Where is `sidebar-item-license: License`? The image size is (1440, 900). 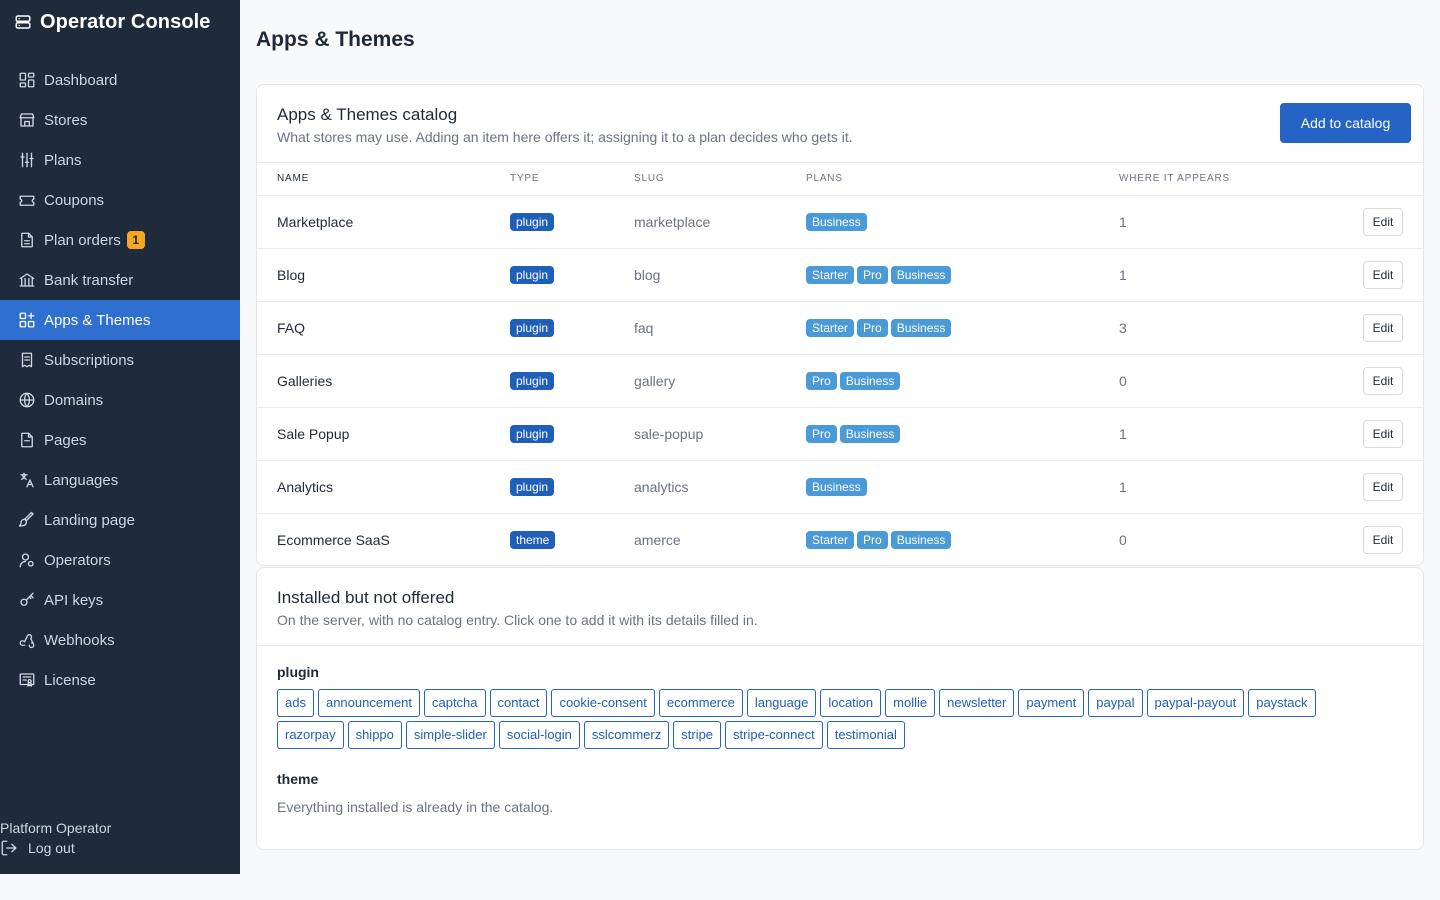
sidebar-item-license: License is located at coordinates (120, 680).